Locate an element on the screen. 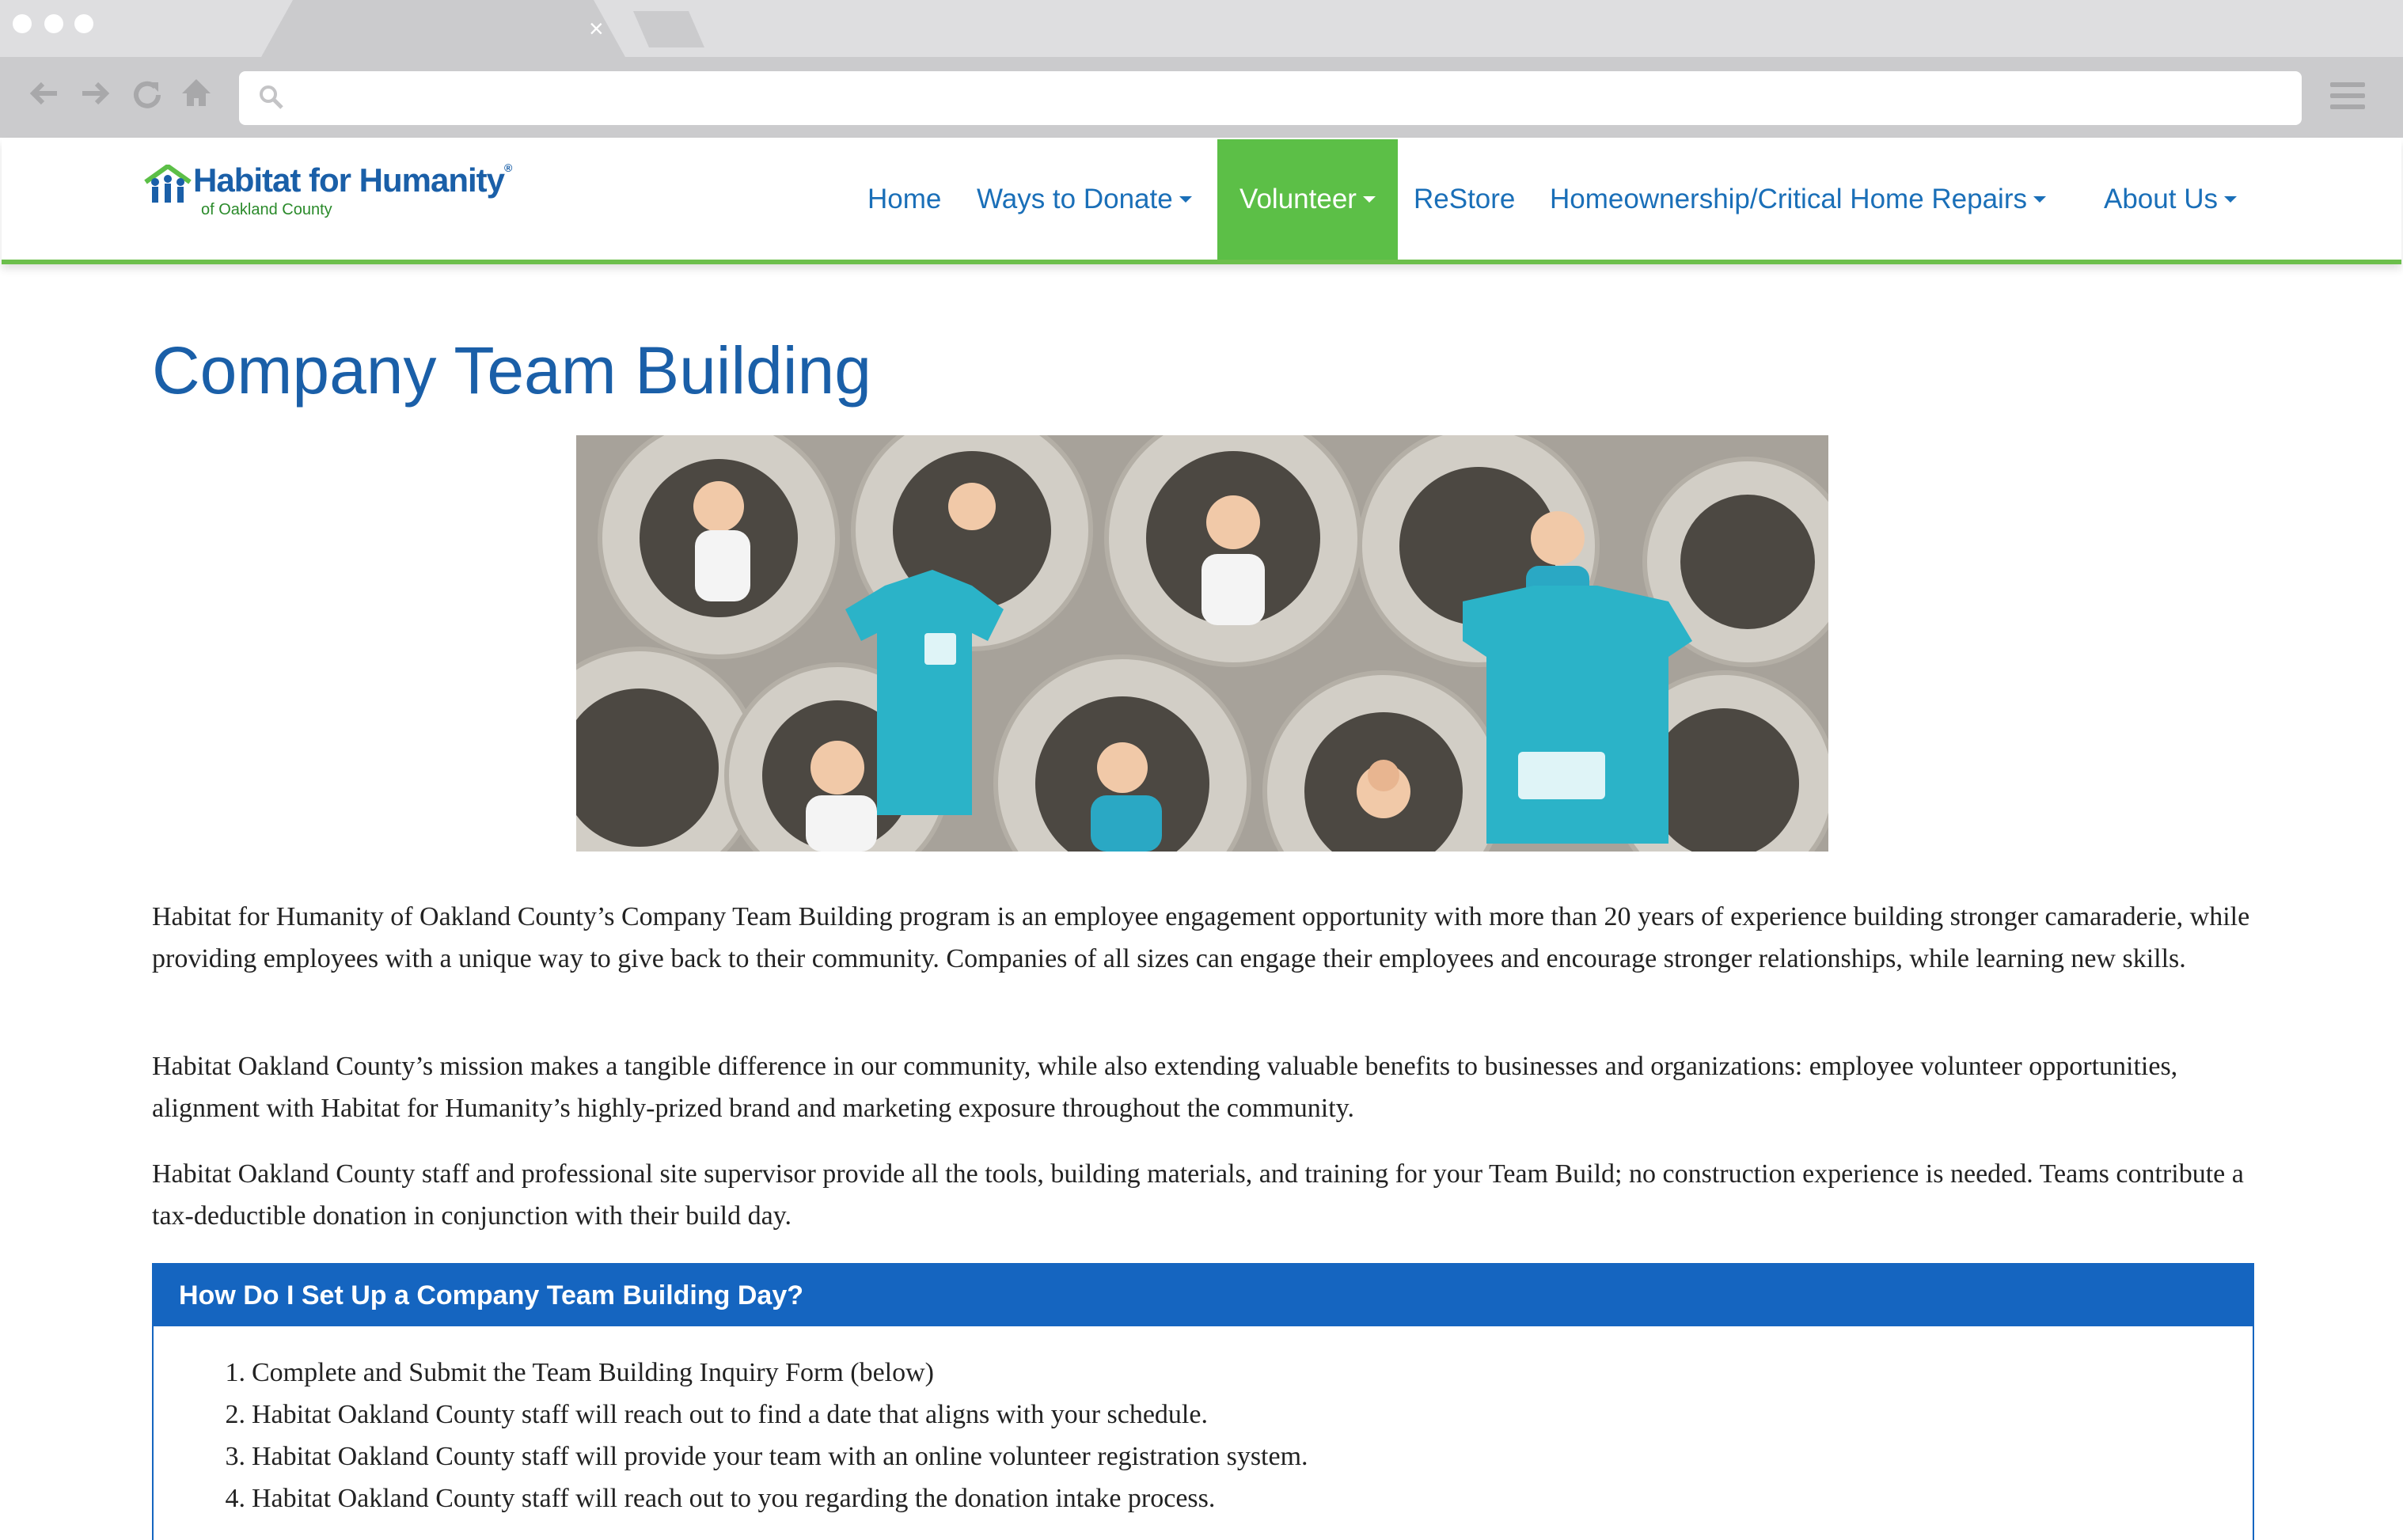  habitat-logo: Habitat for Humanity® of Oakland County is located at coordinates (342, 197).